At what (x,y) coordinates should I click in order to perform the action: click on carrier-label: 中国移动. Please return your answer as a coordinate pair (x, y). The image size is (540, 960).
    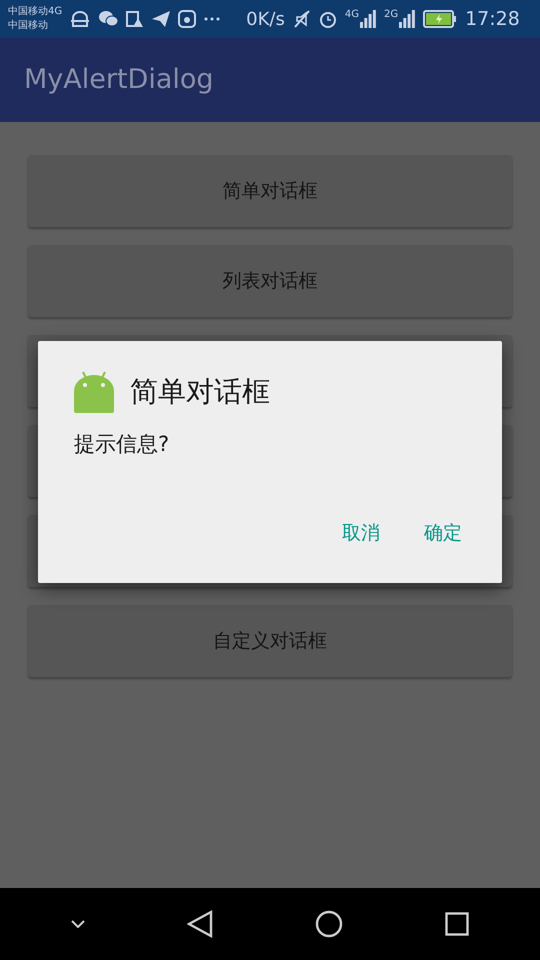
    Looking at the image, I should click on (28, 26).